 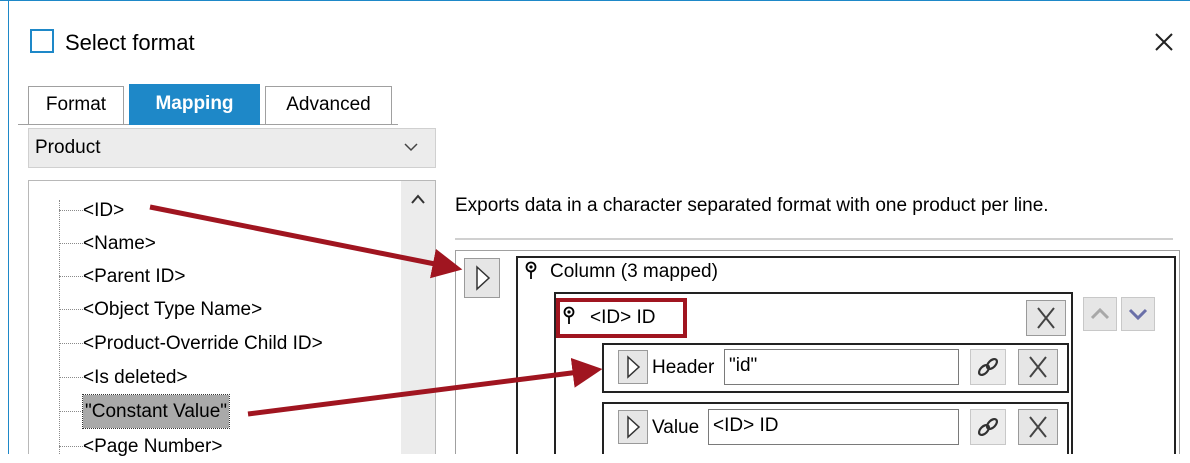 I want to click on object-type-dropdown: Product, so click(x=232, y=148).